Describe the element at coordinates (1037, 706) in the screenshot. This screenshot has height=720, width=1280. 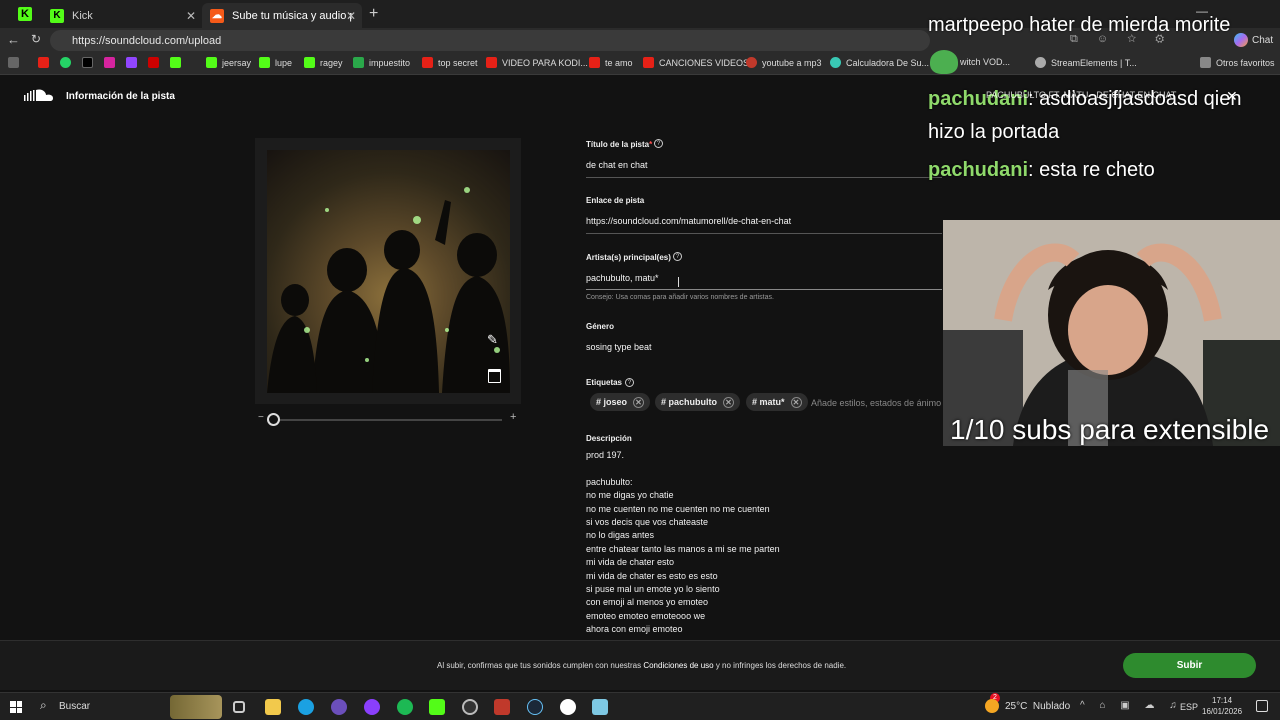
I see `weather-text: 25°C Nublado` at that location.